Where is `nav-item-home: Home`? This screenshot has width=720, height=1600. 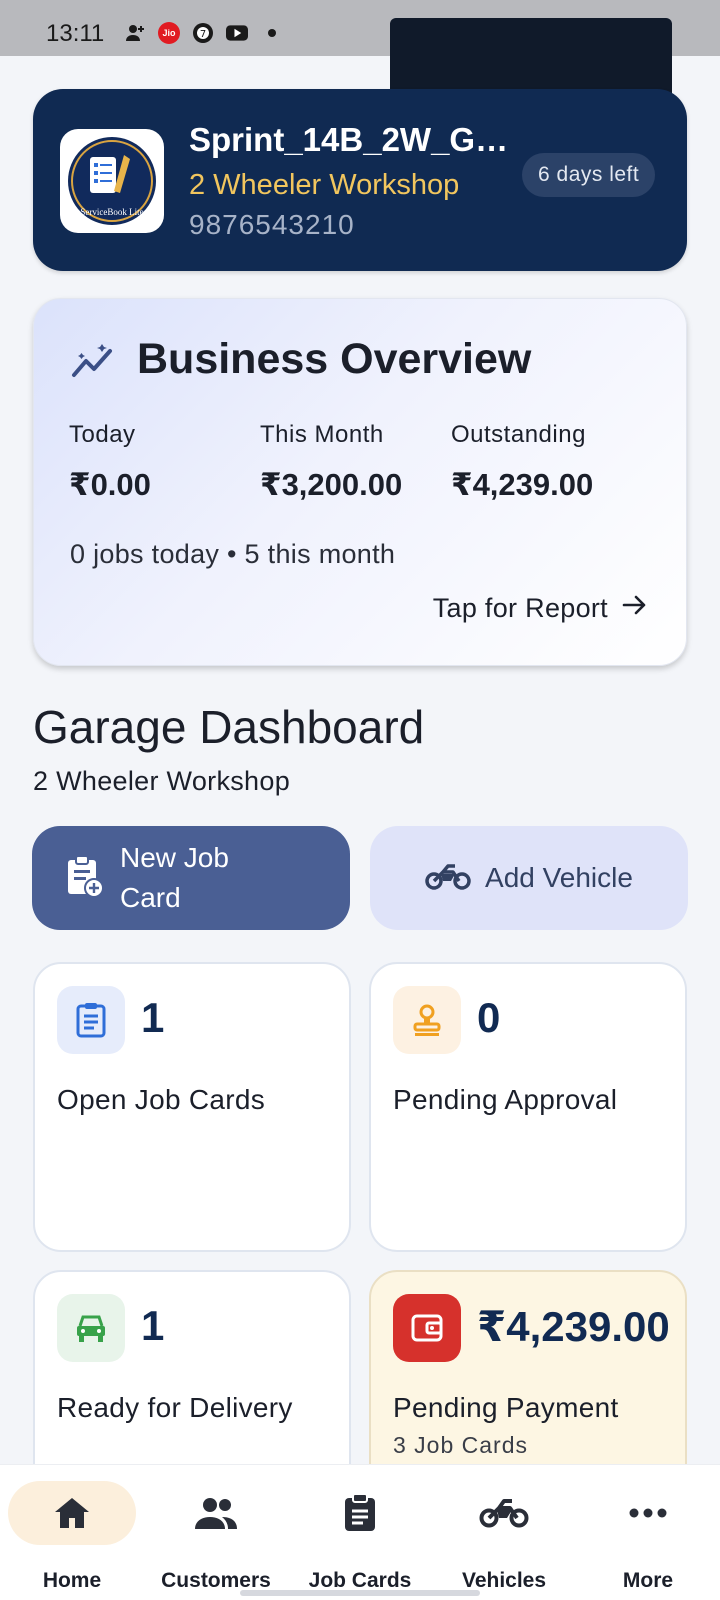 nav-item-home: Home is located at coordinates (72, 1532).